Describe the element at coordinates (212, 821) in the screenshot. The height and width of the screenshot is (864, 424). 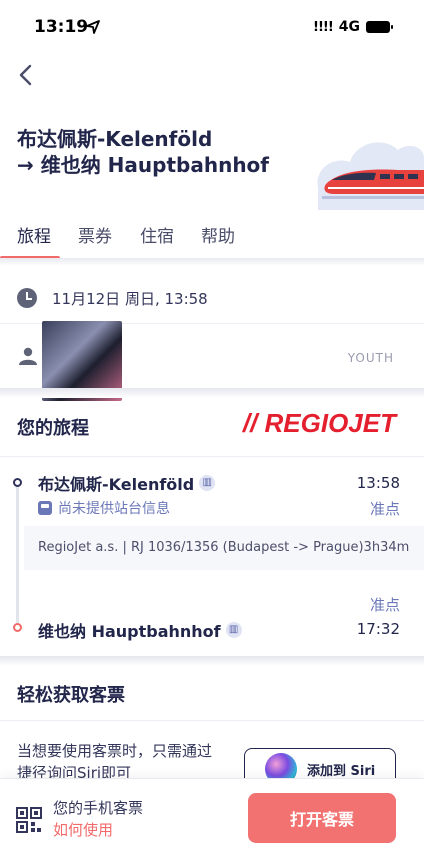
I see `bottom-bar: 您的手机客票 如何使用 打开客票` at that location.